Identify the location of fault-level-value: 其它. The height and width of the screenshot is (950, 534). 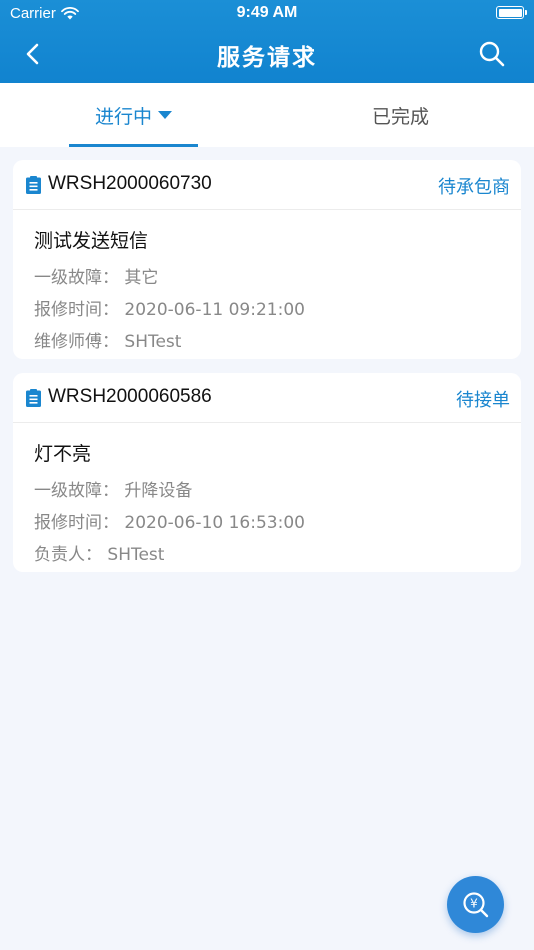
(141, 278).